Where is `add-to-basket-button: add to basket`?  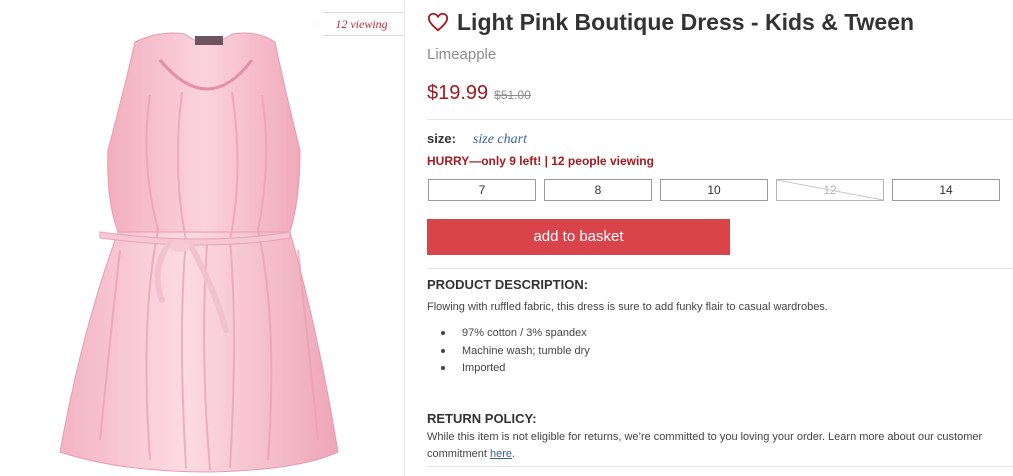
add-to-basket-button: add to basket is located at coordinates (578, 237).